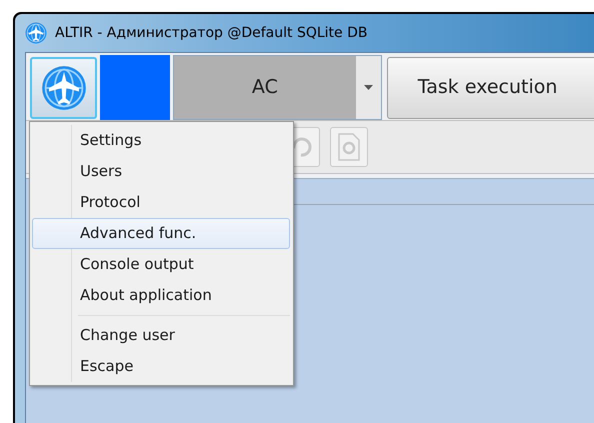 The height and width of the screenshot is (423, 594). I want to click on task-execution-button: Task execution, so click(490, 87).